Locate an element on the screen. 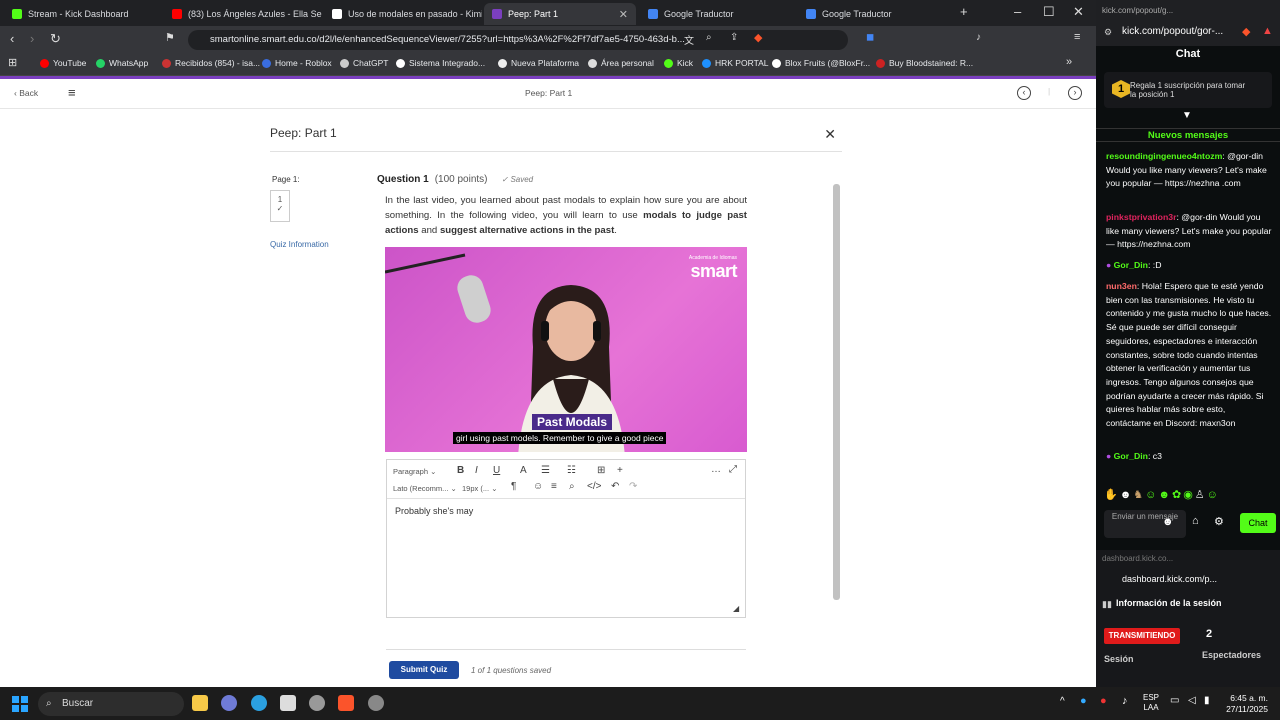  minimize-icon: – is located at coordinates (1017, 11).